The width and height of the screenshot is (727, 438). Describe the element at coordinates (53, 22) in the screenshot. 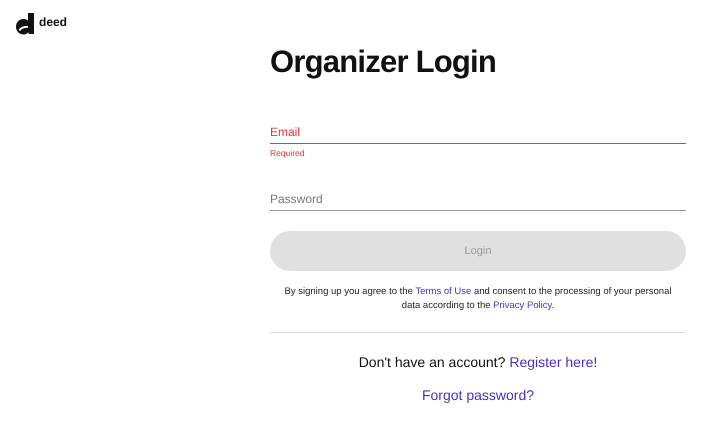

I see `logo-text: deed` at that location.